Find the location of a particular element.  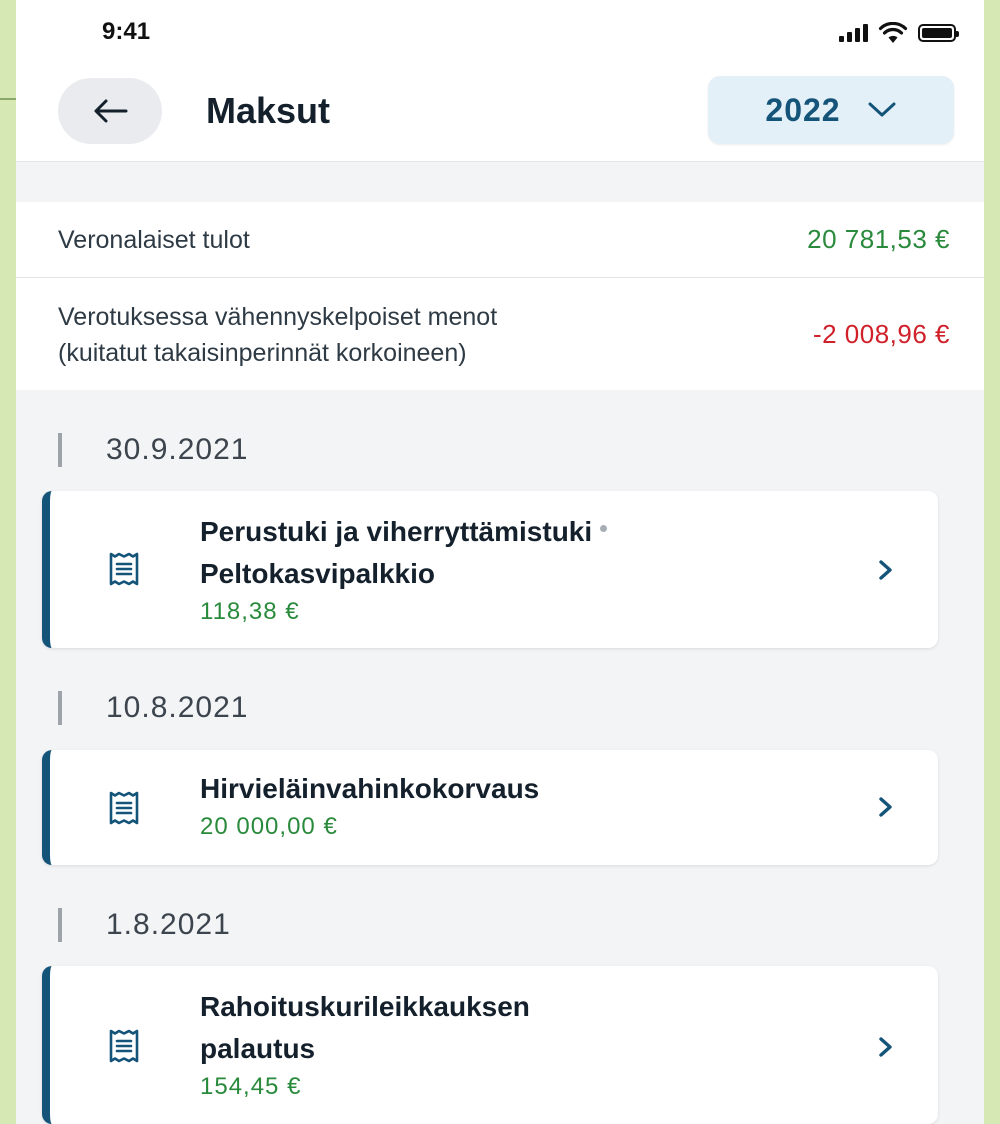

payment-subtitle: palautus is located at coordinates (258, 1048).